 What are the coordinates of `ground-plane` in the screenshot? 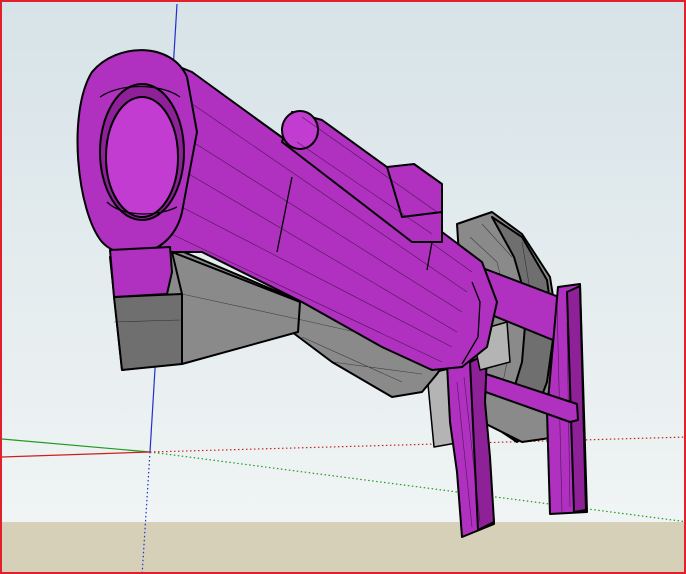 It's located at (343, 547).